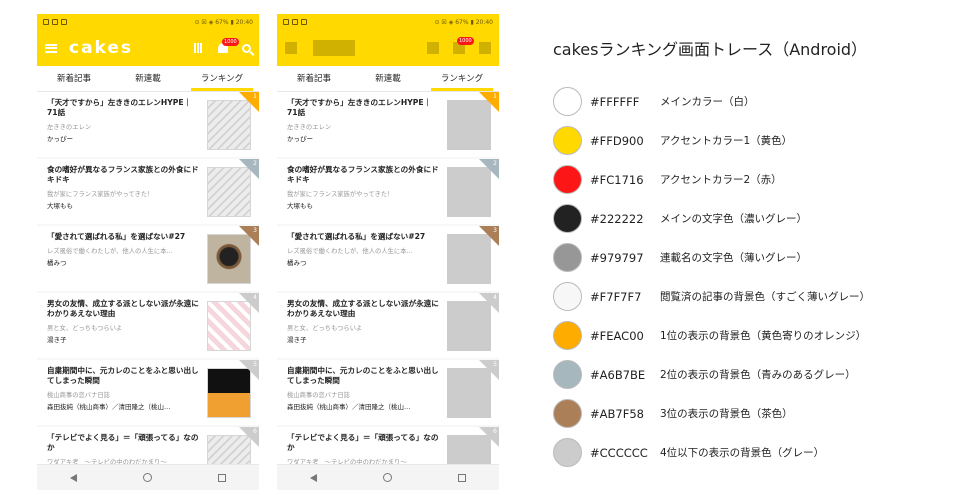 The height and width of the screenshot is (503, 960). What do you see at coordinates (255, 297) in the screenshot?
I see `rank-number: 4` at bounding box center [255, 297].